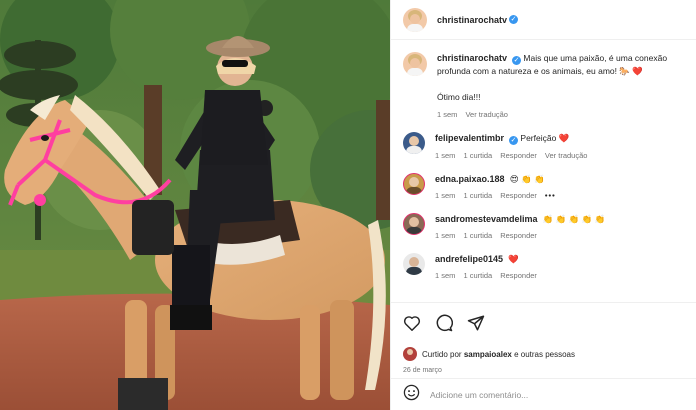  I want to click on likes-suffix: e outras pessoas, so click(544, 354).